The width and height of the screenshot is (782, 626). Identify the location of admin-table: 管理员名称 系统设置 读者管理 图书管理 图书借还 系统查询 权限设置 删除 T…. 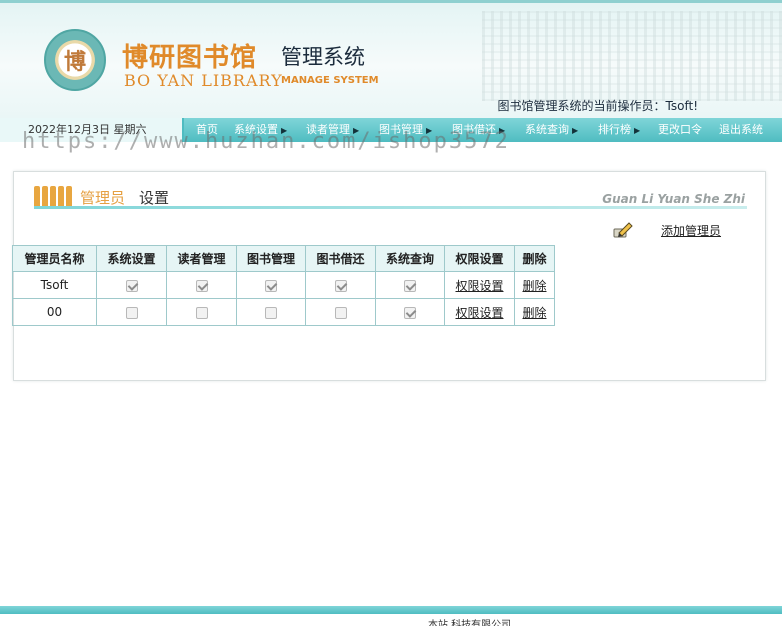
(283, 285).